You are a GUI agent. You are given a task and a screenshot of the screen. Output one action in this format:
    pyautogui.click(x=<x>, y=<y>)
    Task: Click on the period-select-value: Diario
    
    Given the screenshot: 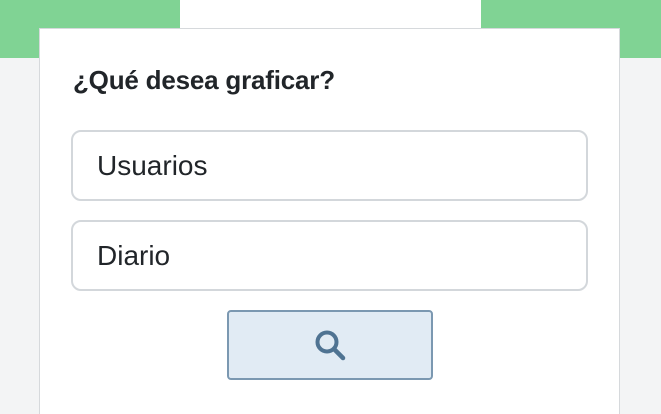 What is the action you would take?
    pyautogui.click(x=134, y=255)
    